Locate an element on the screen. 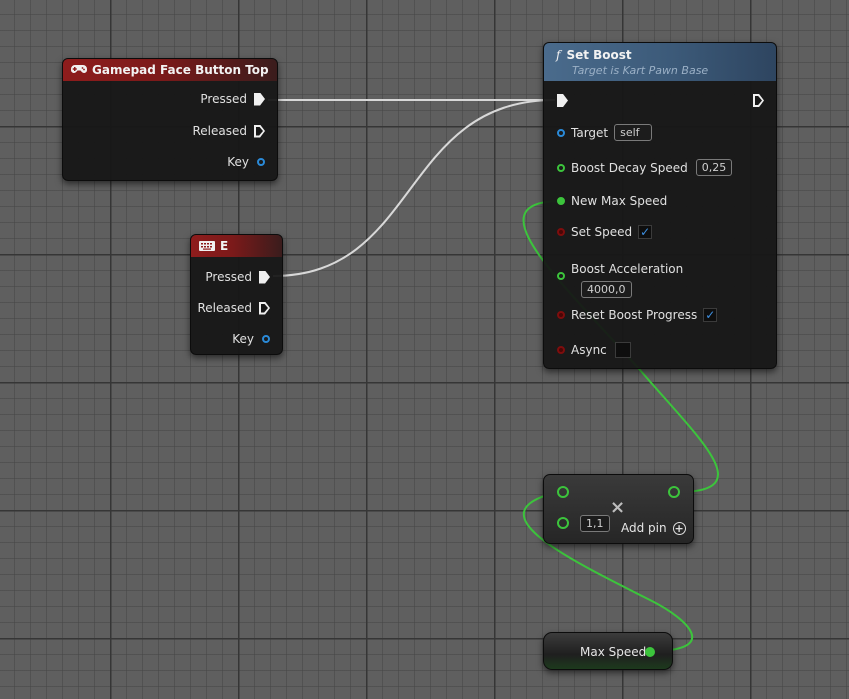 This screenshot has height=699, width=849. async-label: Async is located at coordinates (589, 350).